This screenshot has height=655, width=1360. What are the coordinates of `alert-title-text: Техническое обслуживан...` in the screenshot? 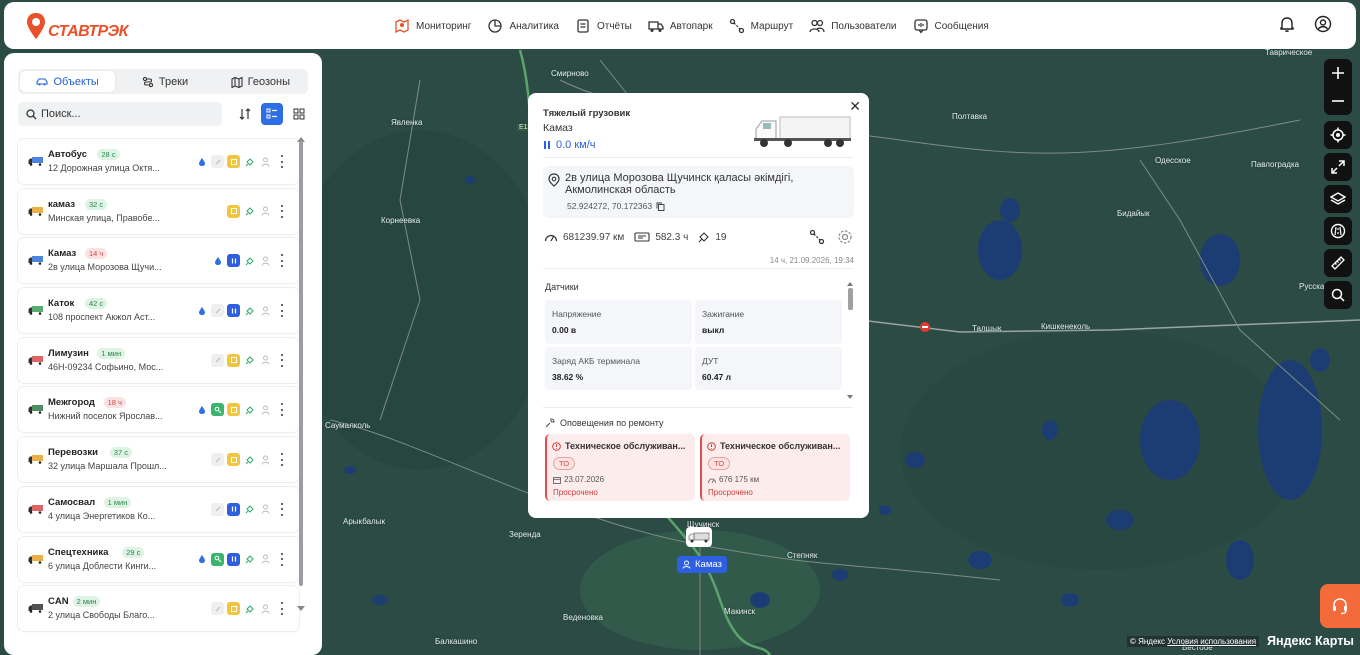 It's located at (780, 446).